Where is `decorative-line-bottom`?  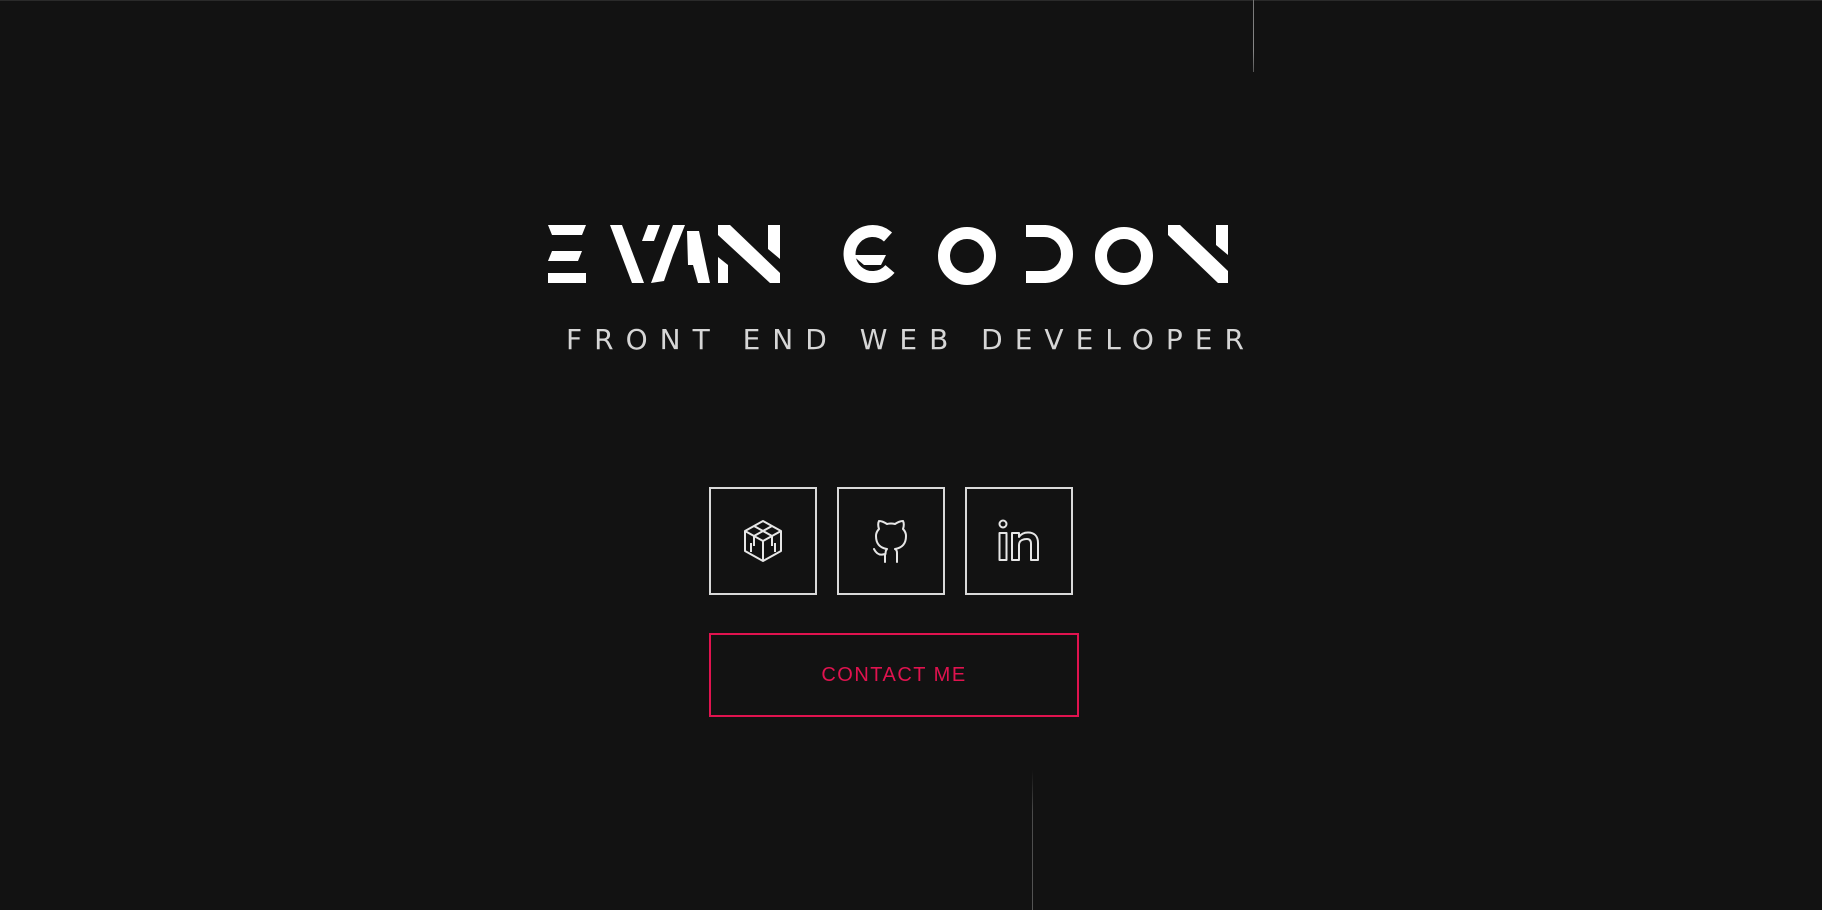 decorative-line-bottom is located at coordinates (1032, 840).